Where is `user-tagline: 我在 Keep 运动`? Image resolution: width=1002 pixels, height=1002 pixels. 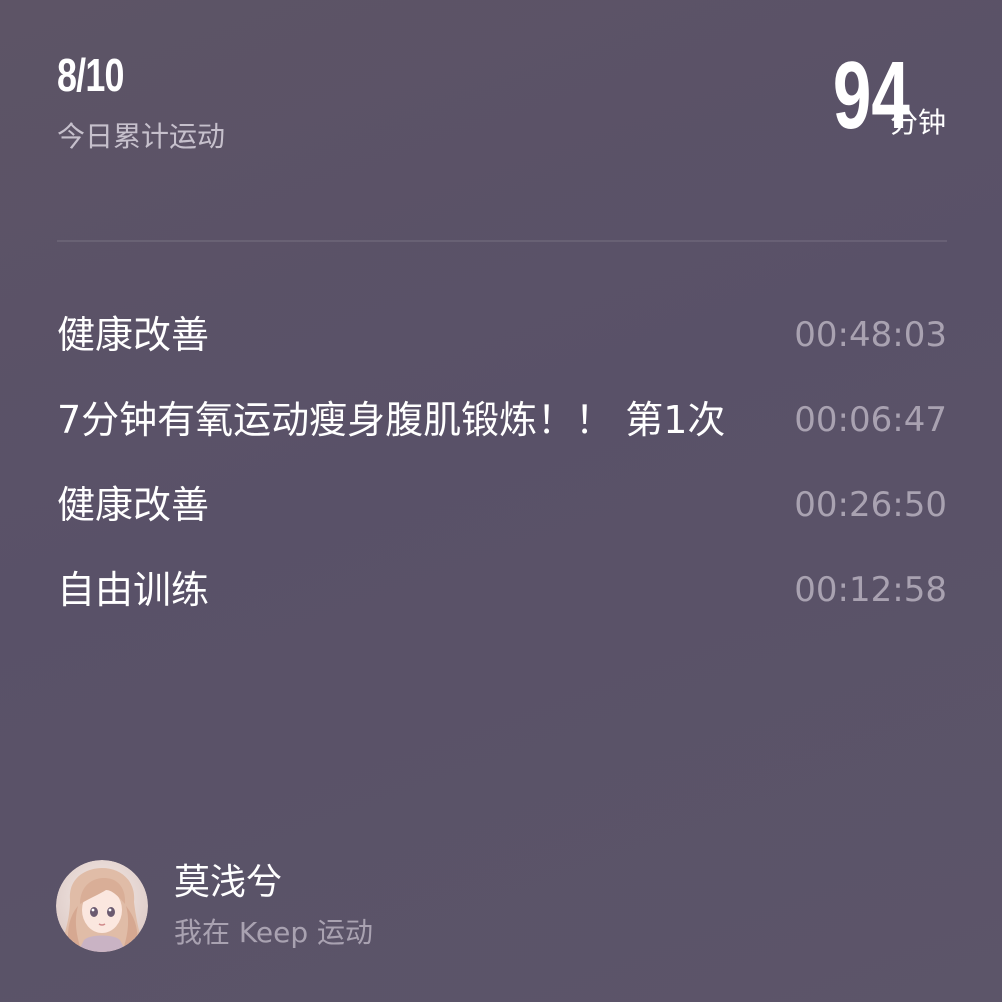
user-tagline: 我在 Keep 运动 is located at coordinates (273, 932).